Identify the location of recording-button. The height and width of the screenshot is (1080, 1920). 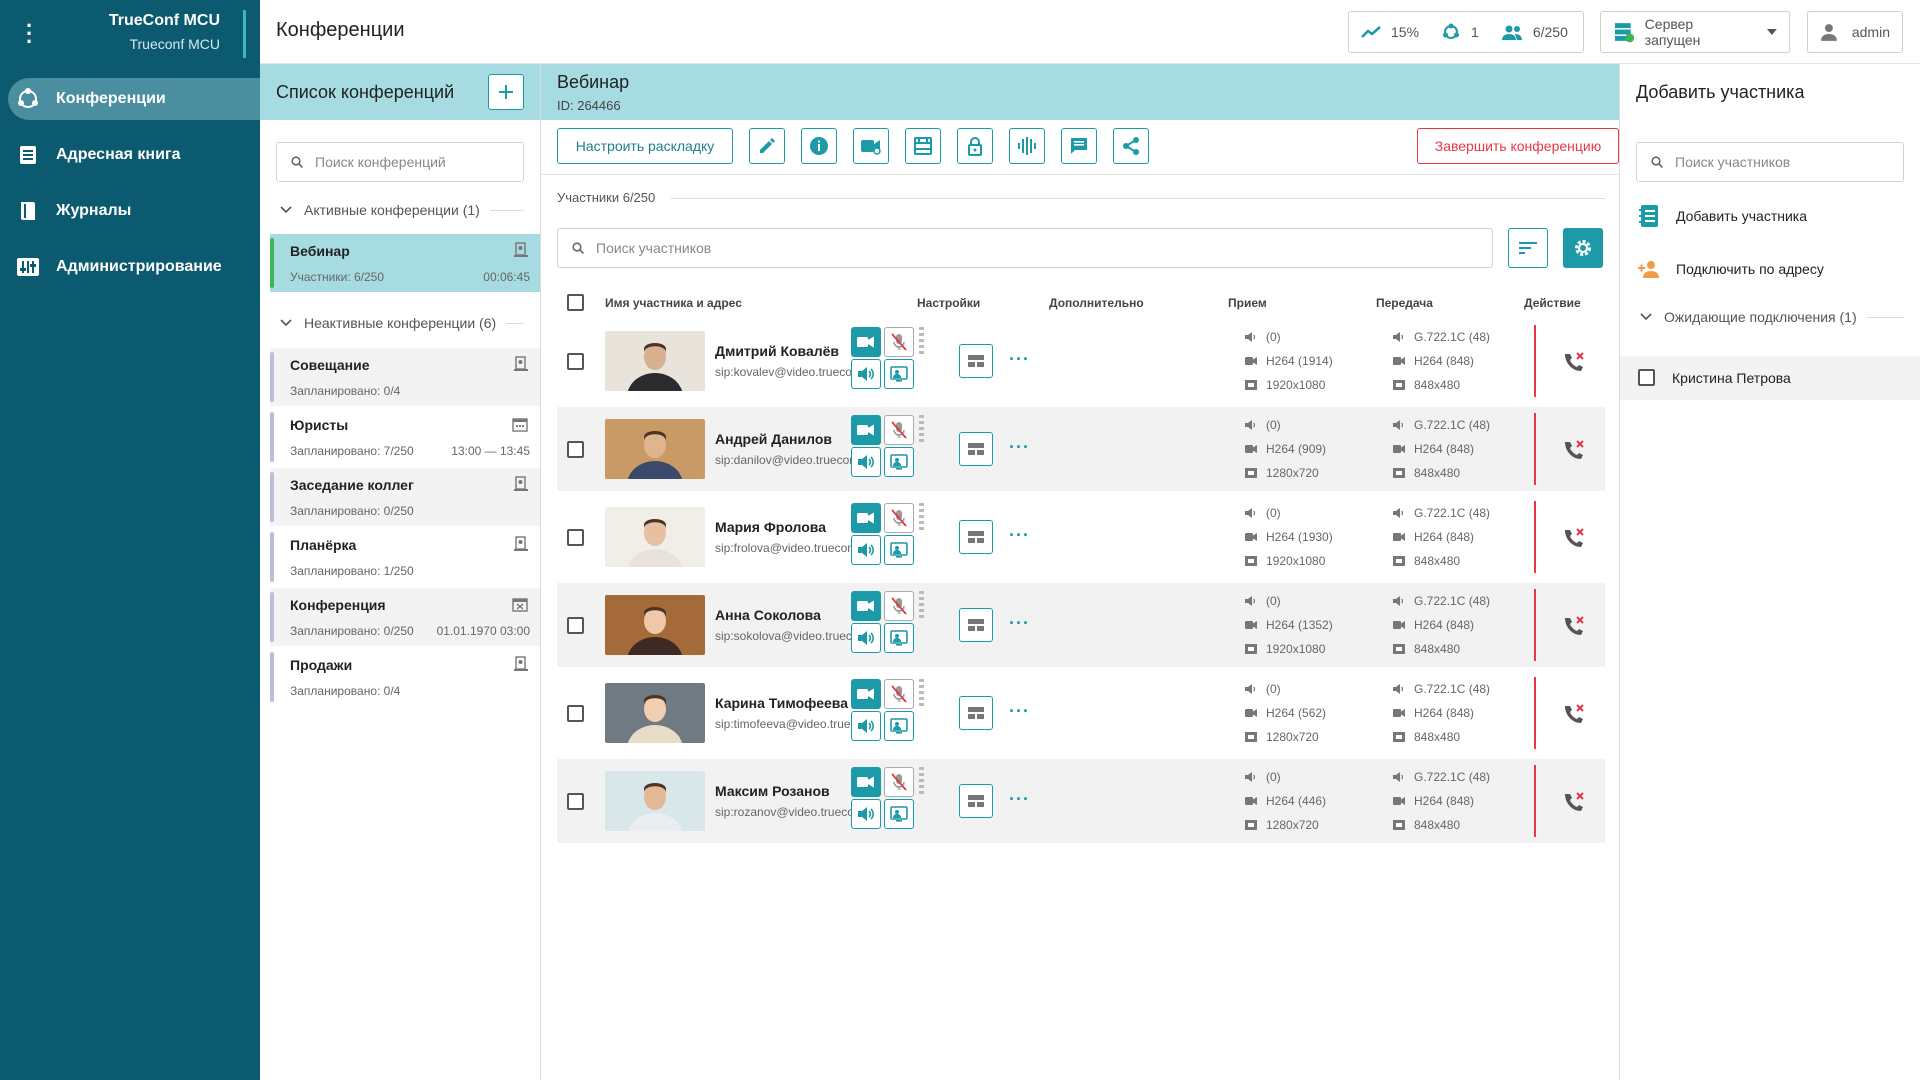
(923, 146).